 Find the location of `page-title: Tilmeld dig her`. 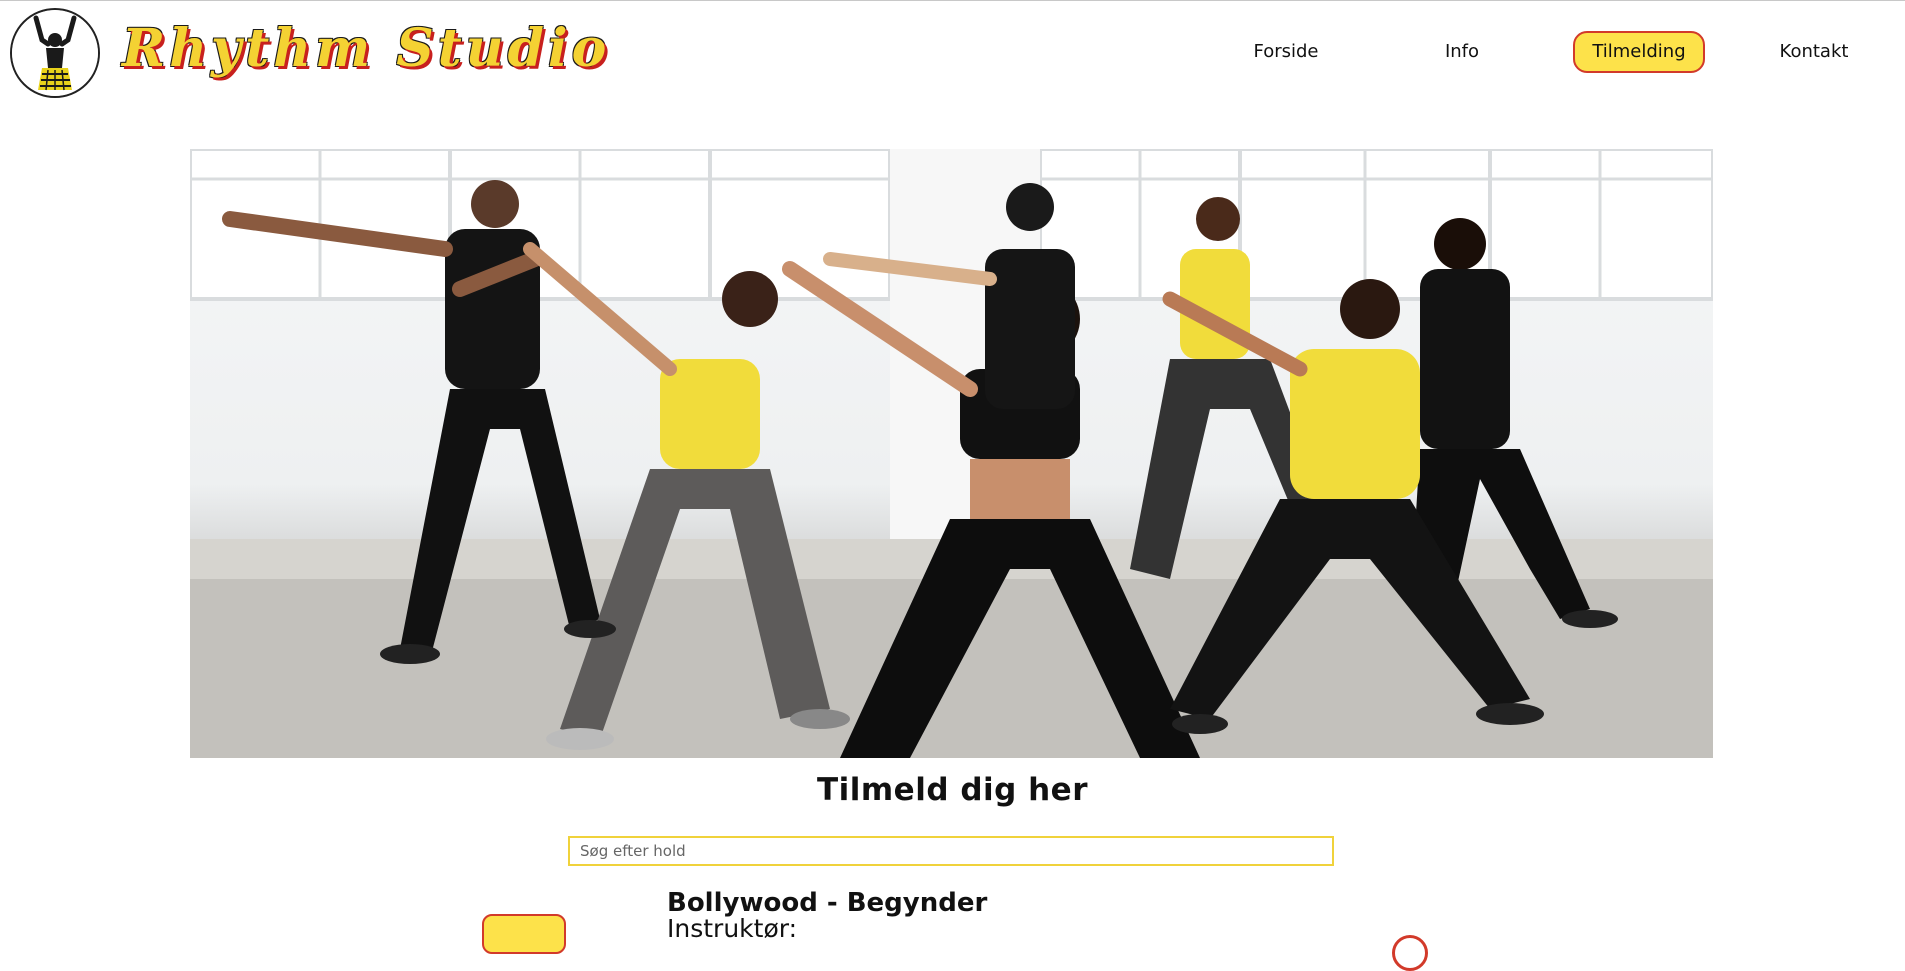

page-title: Tilmeld dig her is located at coordinates (952, 790).